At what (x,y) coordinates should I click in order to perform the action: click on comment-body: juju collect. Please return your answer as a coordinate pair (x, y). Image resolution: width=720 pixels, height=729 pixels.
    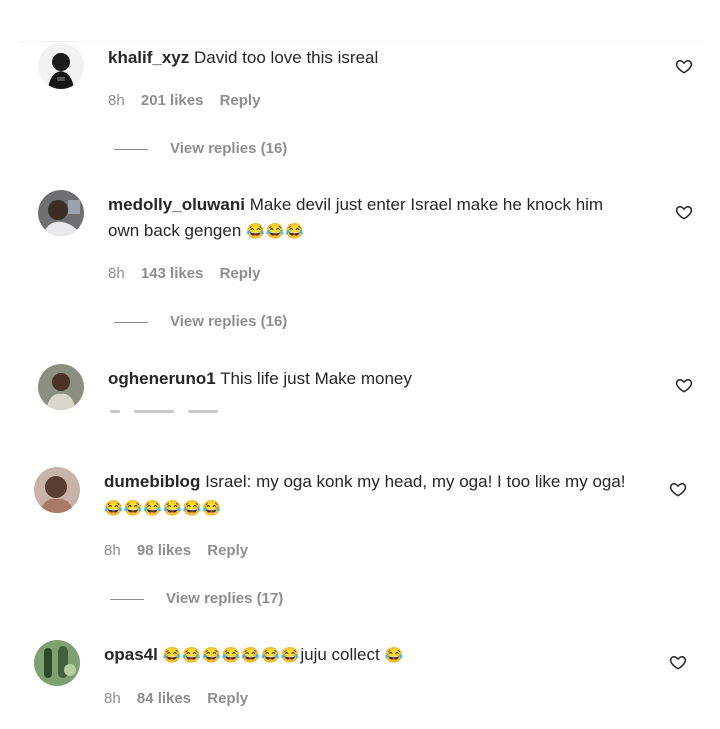
    Looking at the image, I should click on (340, 654).